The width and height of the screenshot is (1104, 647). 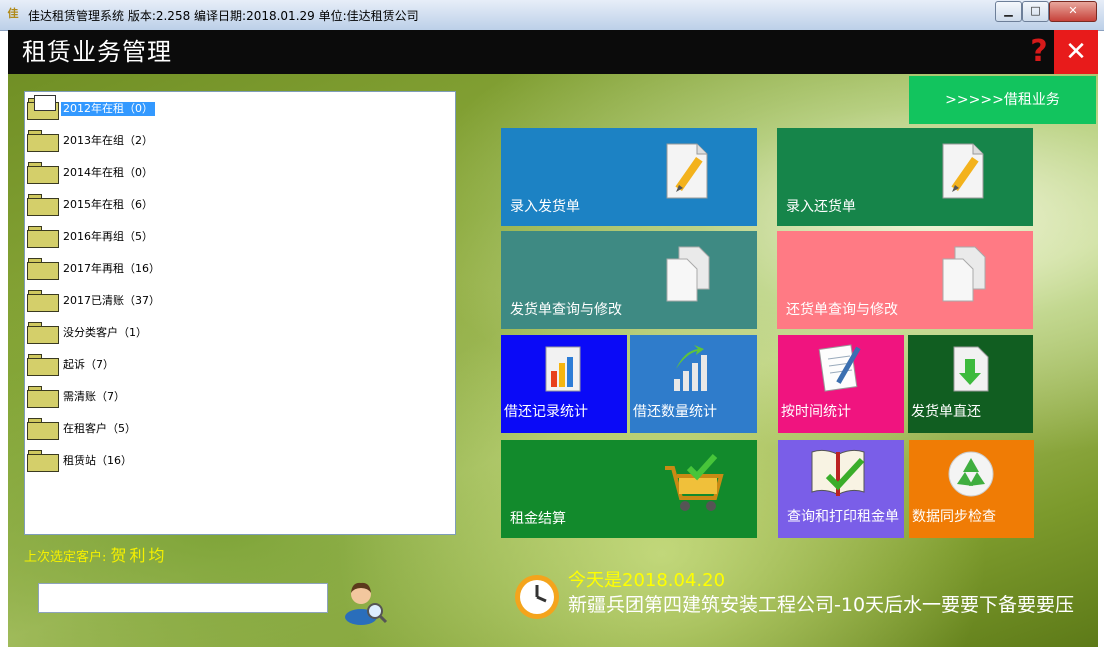 What do you see at coordinates (821, 609) in the screenshot?
I see `reminder-notice: 新疆兵团第四建筑安装工程公司-10天后水一要要下备要要压压` at bounding box center [821, 609].